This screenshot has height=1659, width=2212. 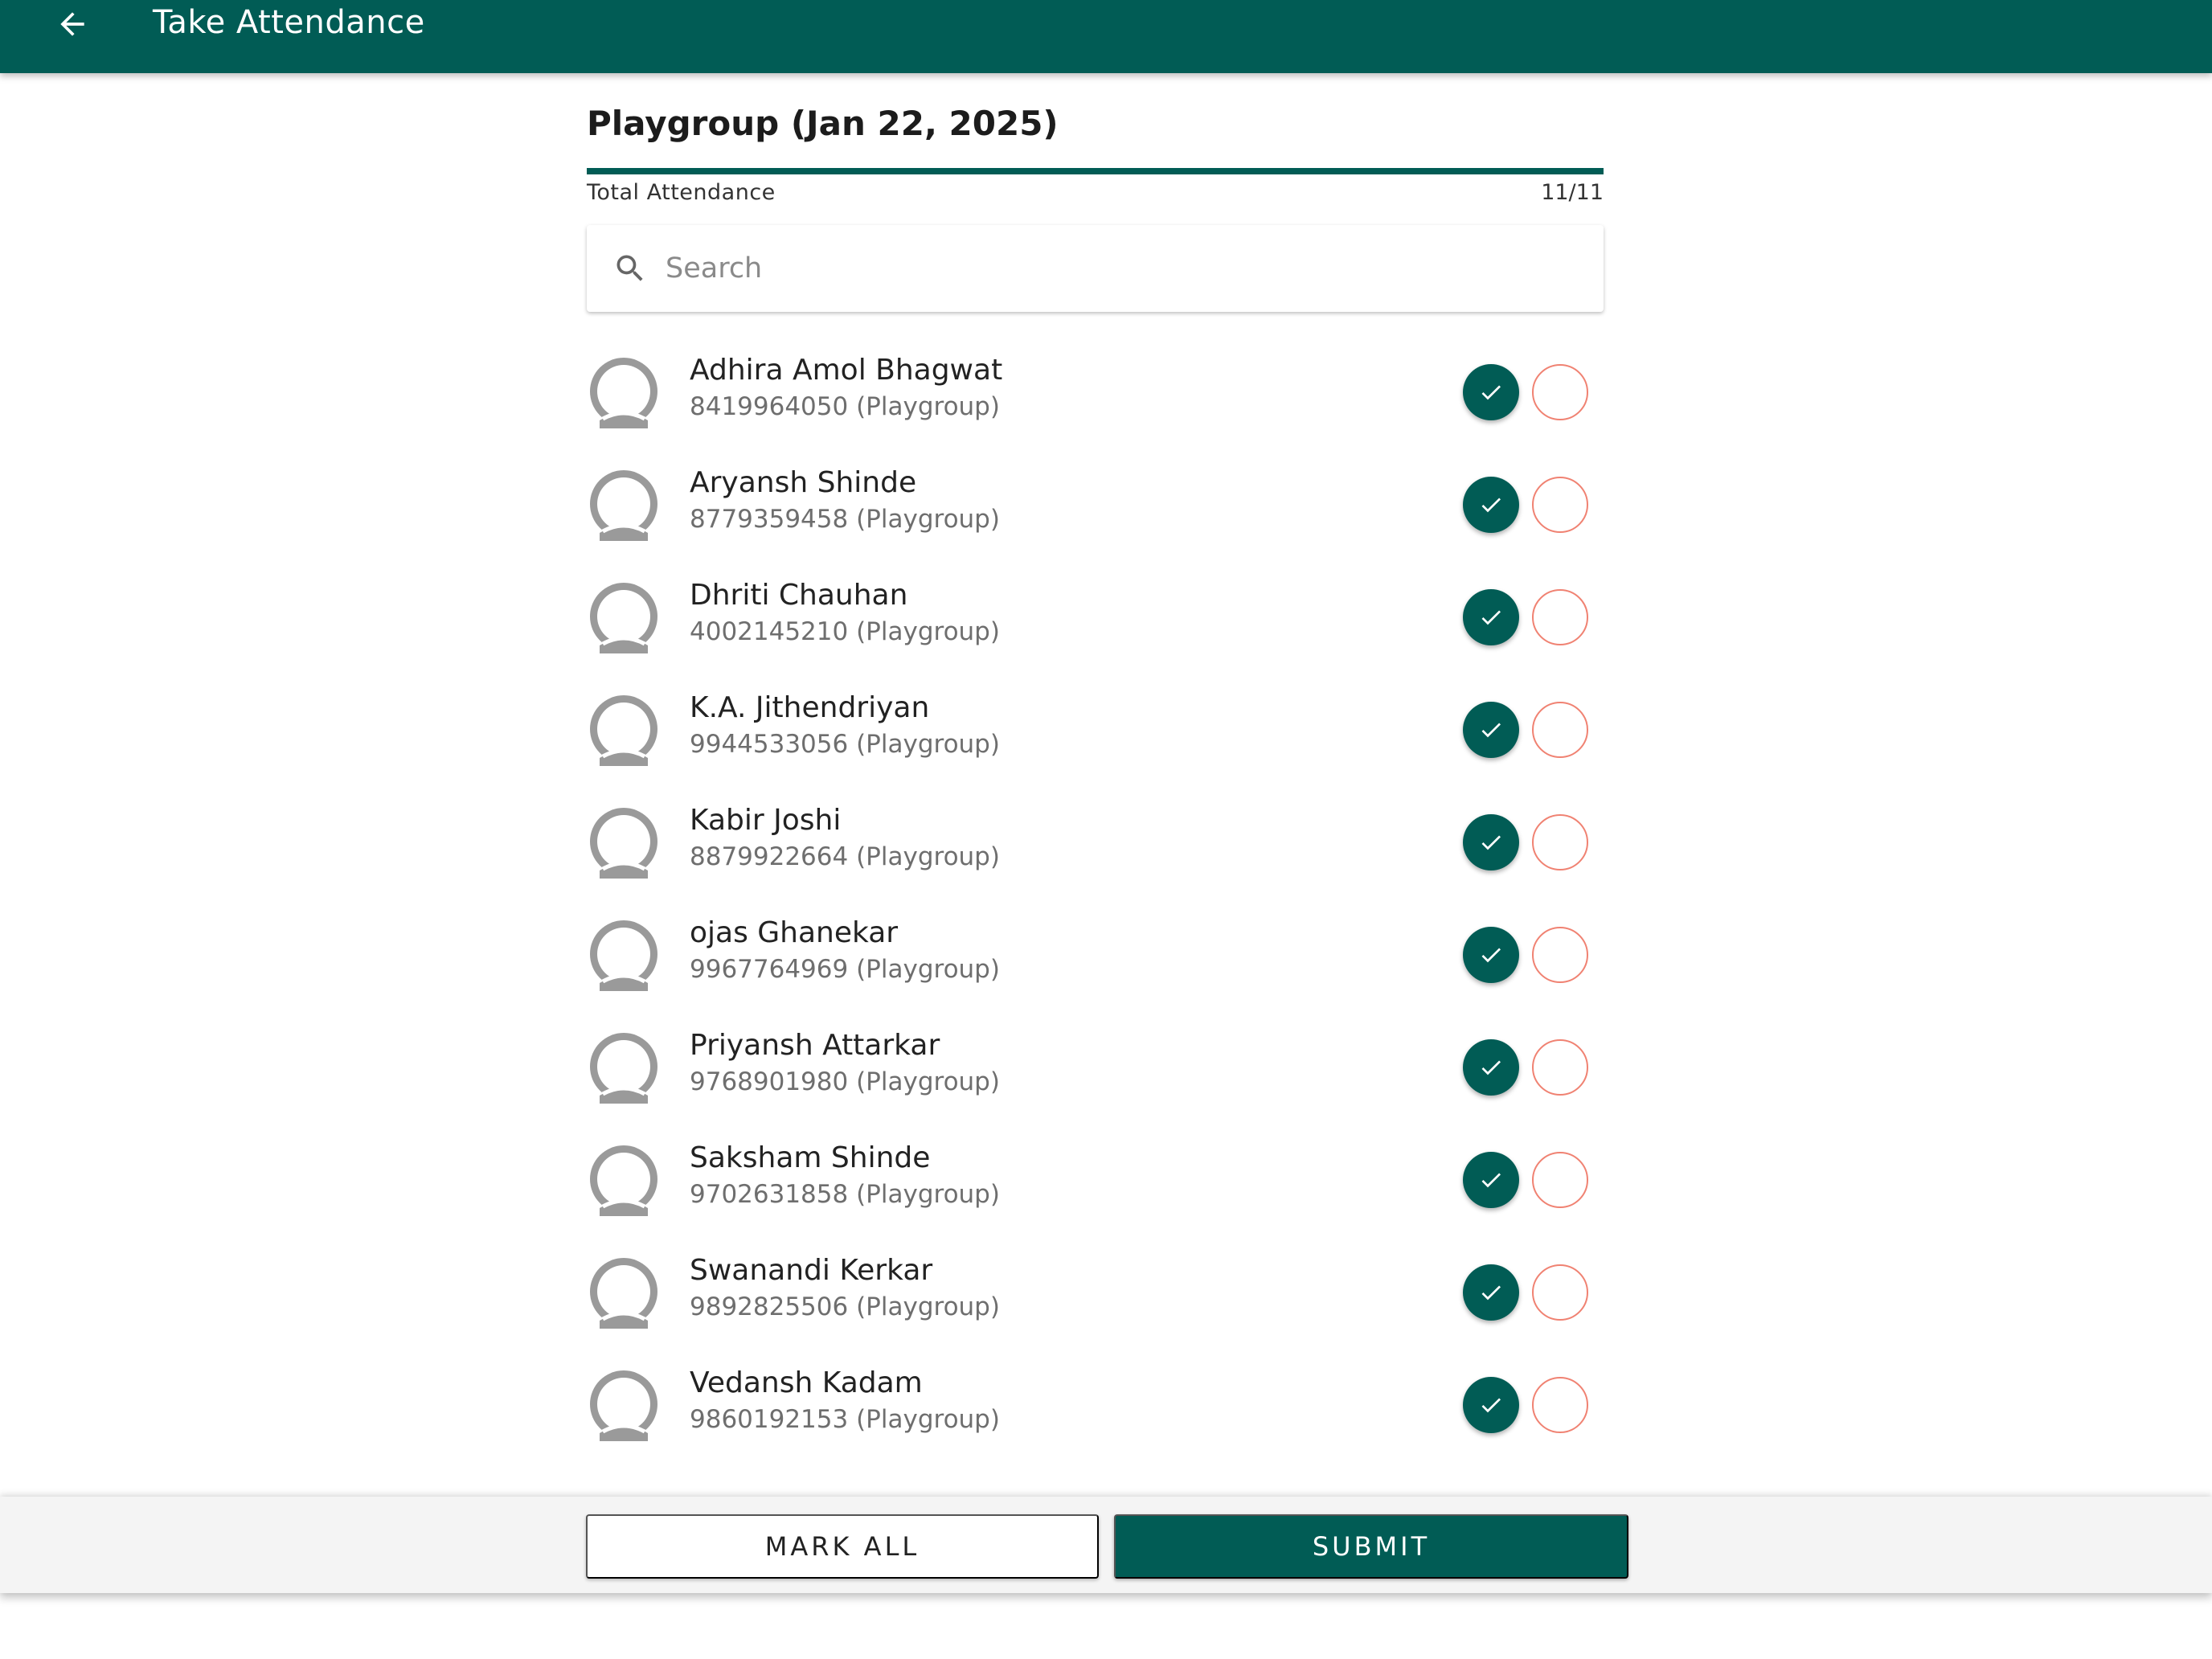 I want to click on student-row: Kabir Joshi 8879922664 (Playgroup), so click(x=1095, y=857).